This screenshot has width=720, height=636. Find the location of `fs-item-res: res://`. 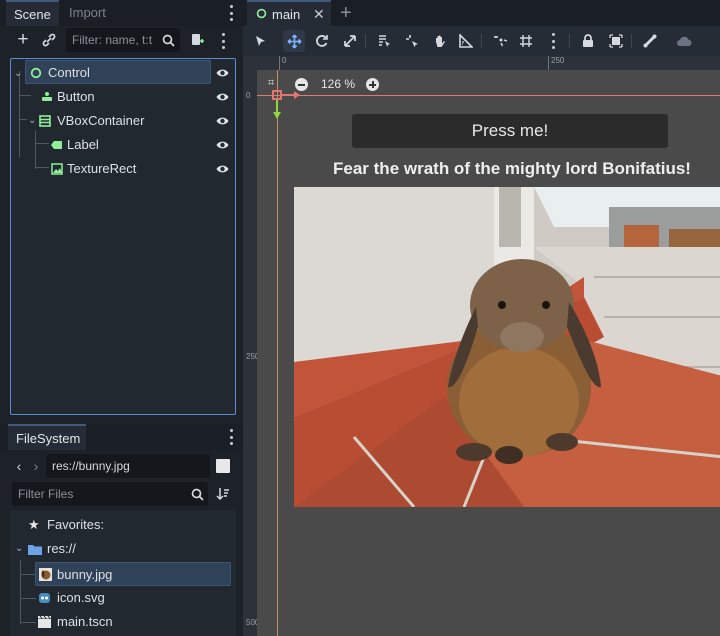

fs-item-res: res:// is located at coordinates (128, 549).